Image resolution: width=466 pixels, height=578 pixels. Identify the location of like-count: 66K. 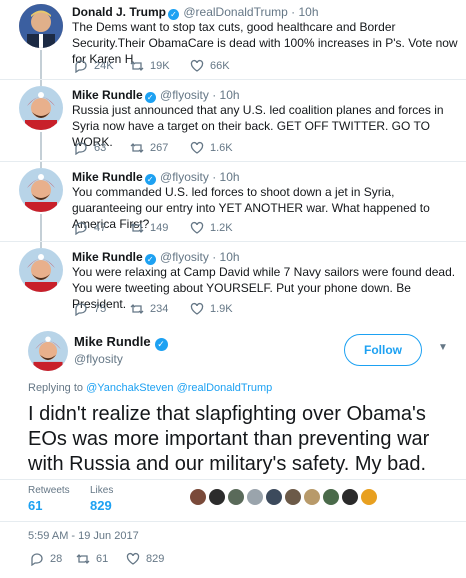
(220, 66).